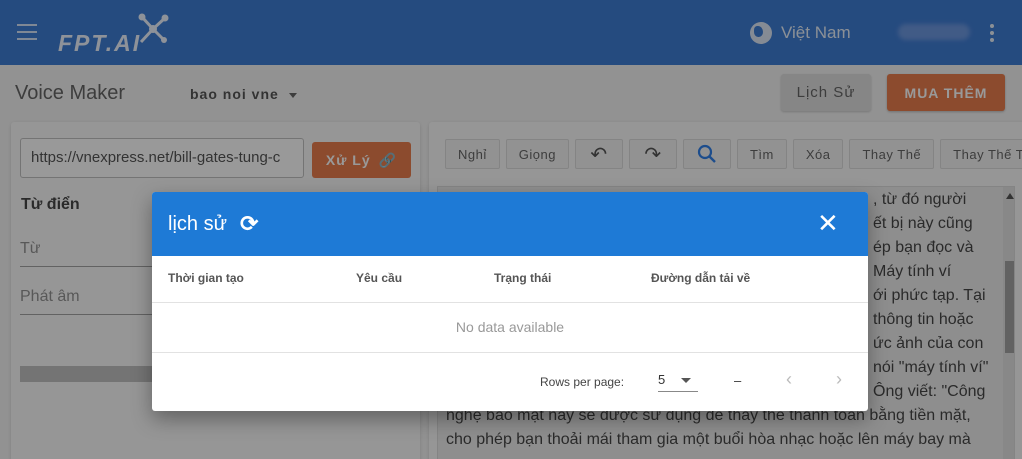  What do you see at coordinates (379, 278) in the screenshot?
I see `column-header-request: Yêu cầu` at bounding box center [379, 278].